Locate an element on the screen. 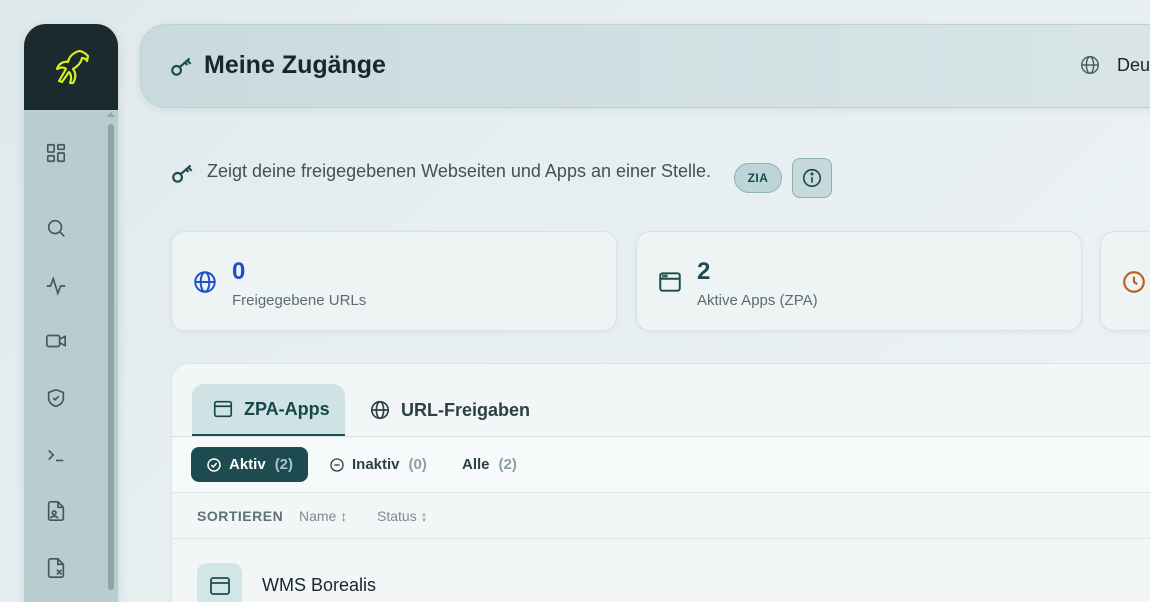  minus-circle-icon is located at coordinates (337, 465).